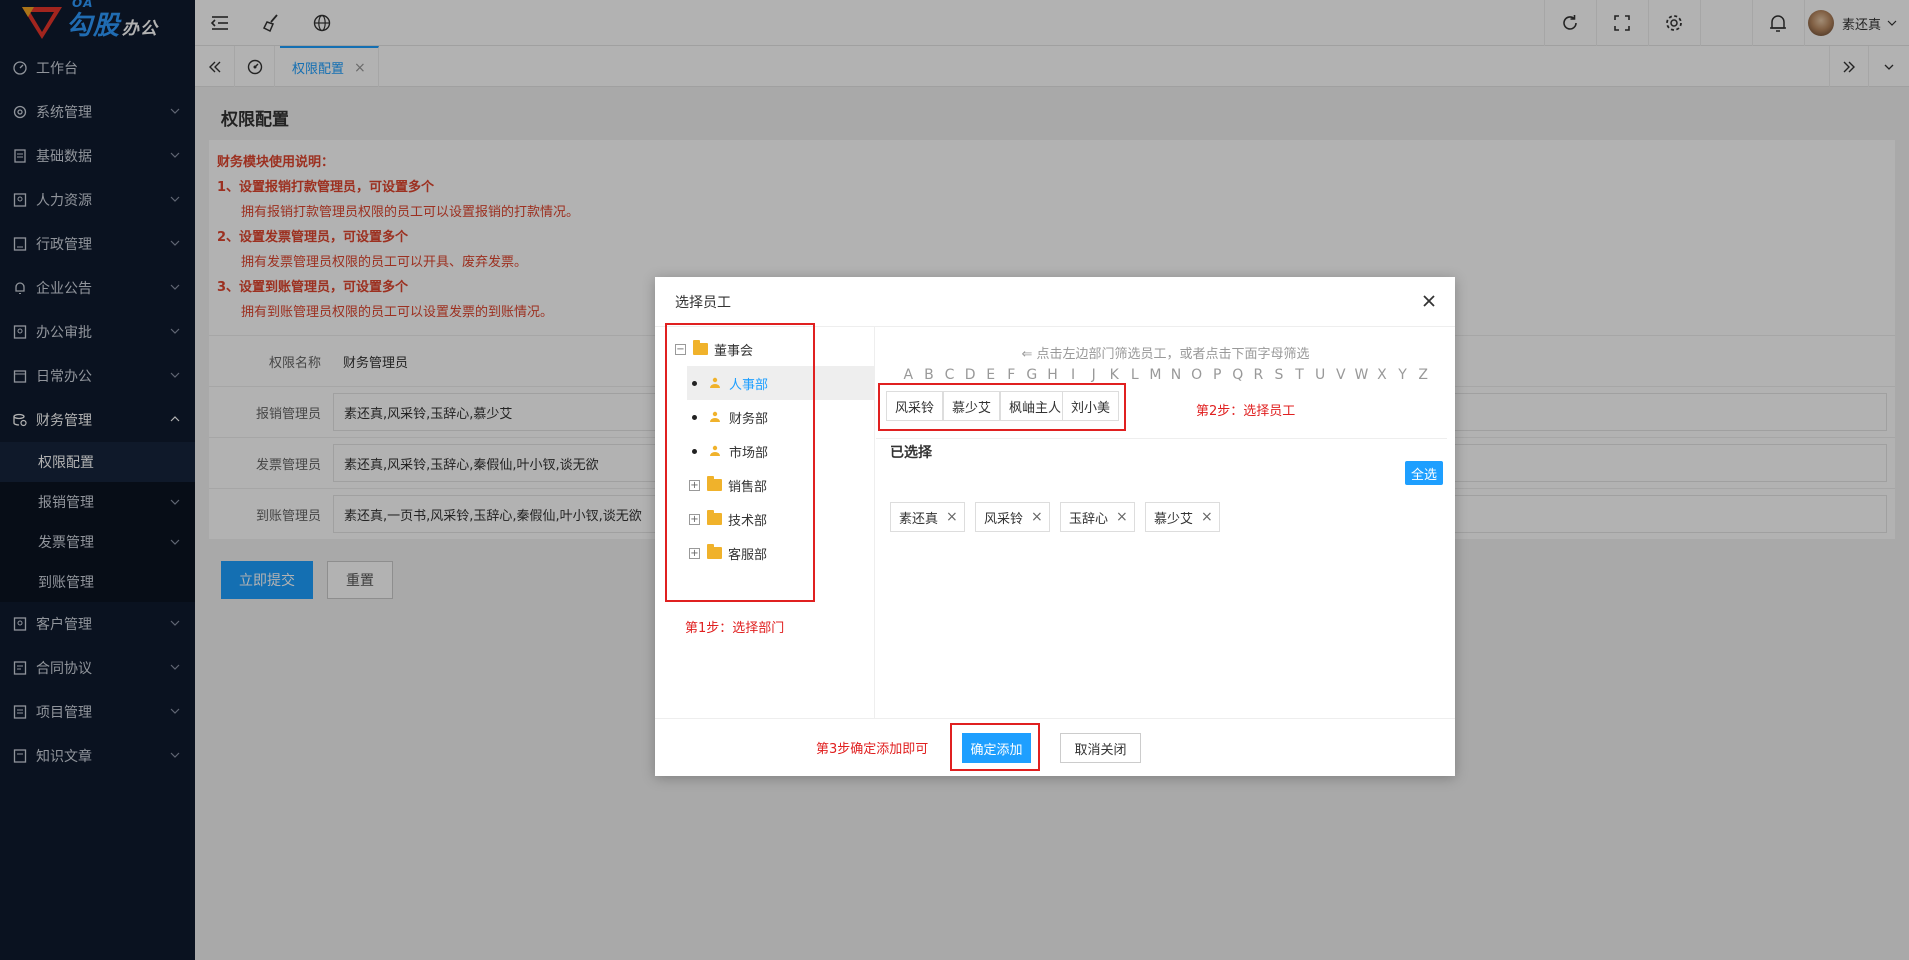  Describe the element at coordinates (1429, 301) in the screenshot. I see `close-icon` at that location.